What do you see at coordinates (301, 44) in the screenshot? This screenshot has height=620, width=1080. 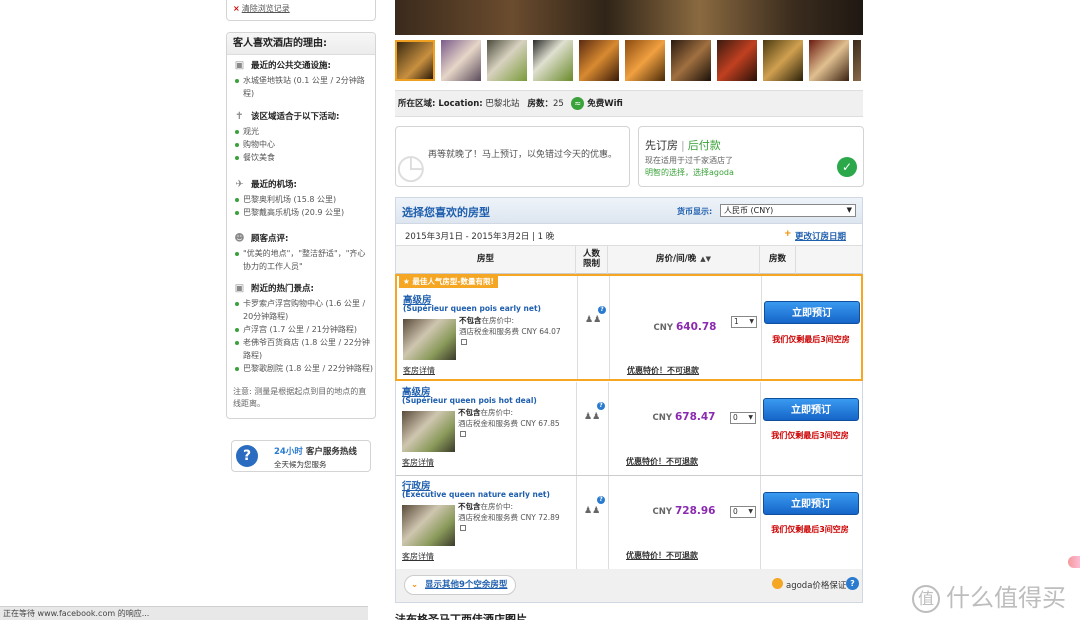 I see `reasons-title: 客人喜欢酒店的理由:` at bounding box center [301, 44].